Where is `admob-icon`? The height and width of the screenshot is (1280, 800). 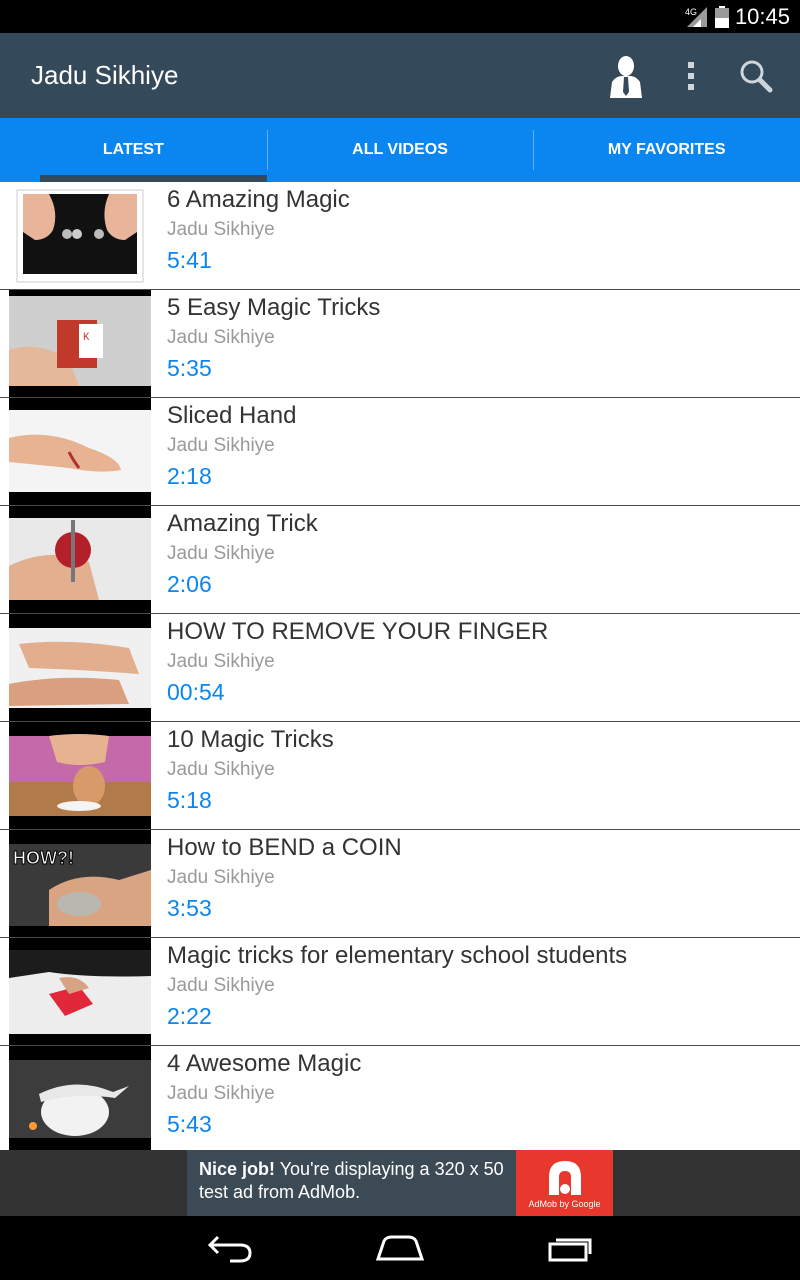
admob-icon is located at coordinates (564, 1178).